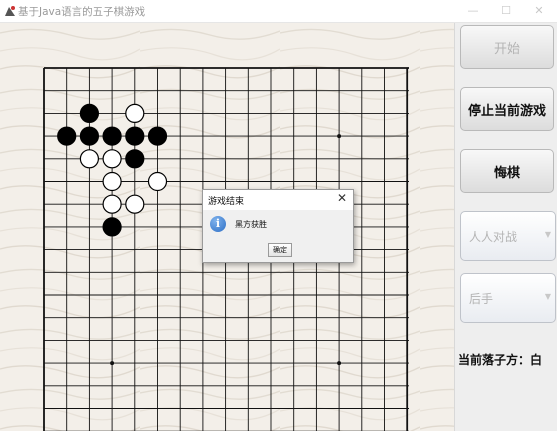 The image size is (557, 431). Describe the element at coordinates (280, 250) in the screenshot. I see `ok-button: 确定` at that location.